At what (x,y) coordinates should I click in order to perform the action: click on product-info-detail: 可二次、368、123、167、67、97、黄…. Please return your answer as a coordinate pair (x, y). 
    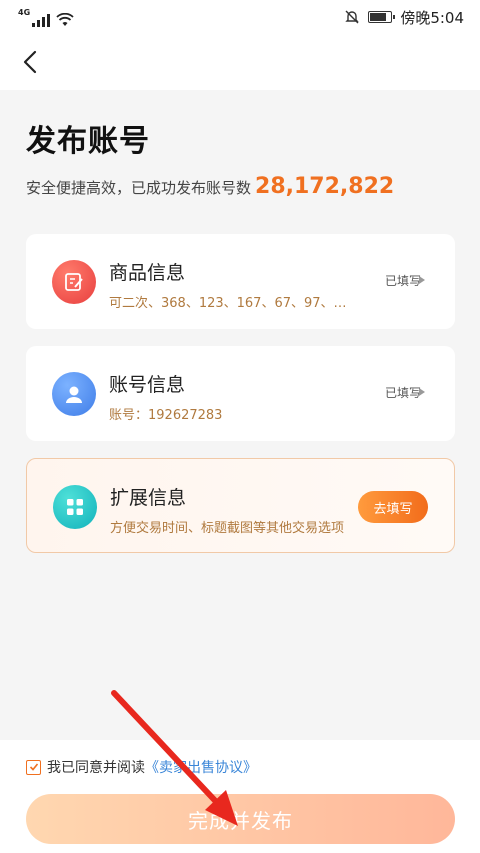
    Looking at the image, I should click on (231, 303).